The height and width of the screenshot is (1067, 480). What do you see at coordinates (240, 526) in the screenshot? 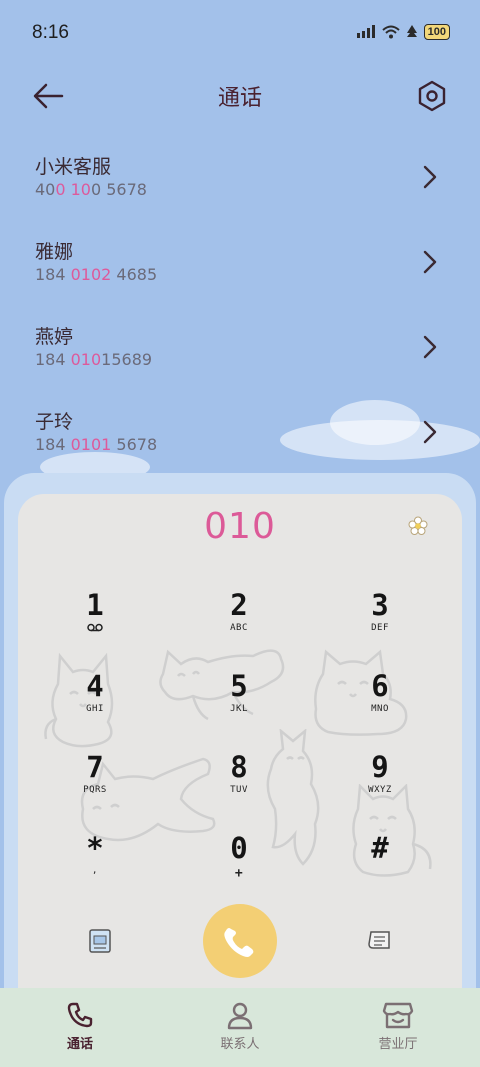
I see `dialed-number-display: 010` at bounding box center [240, 526].